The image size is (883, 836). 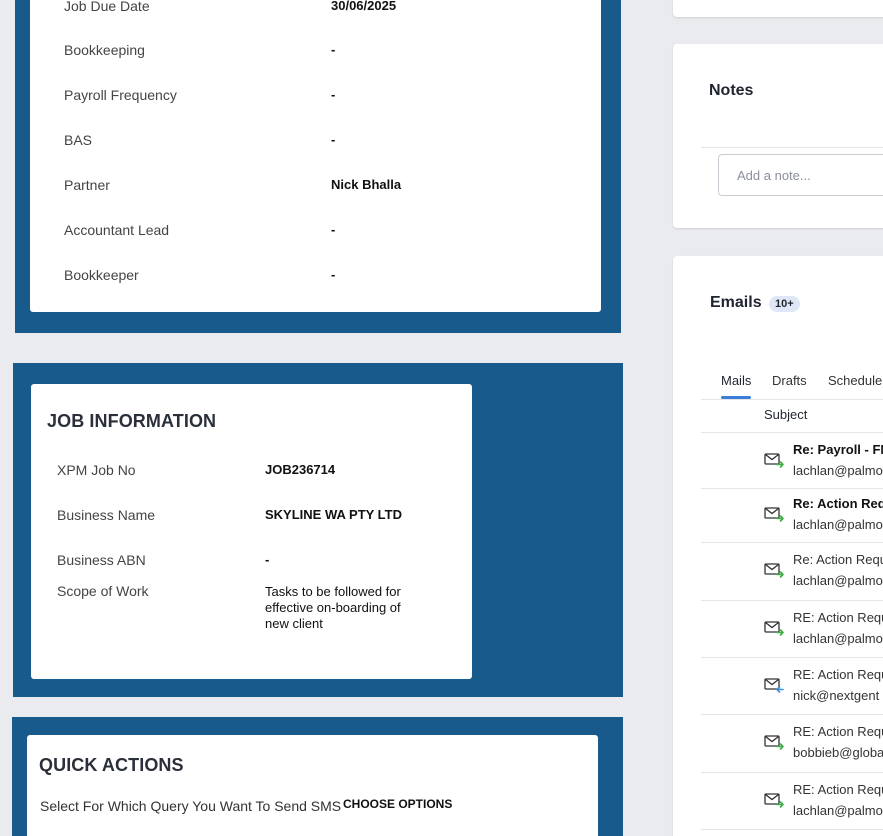 What do you see at coordinates (106, 515) in the screenshot?
I see `business-name-label: Business Name` at bounding box center [106, 515].